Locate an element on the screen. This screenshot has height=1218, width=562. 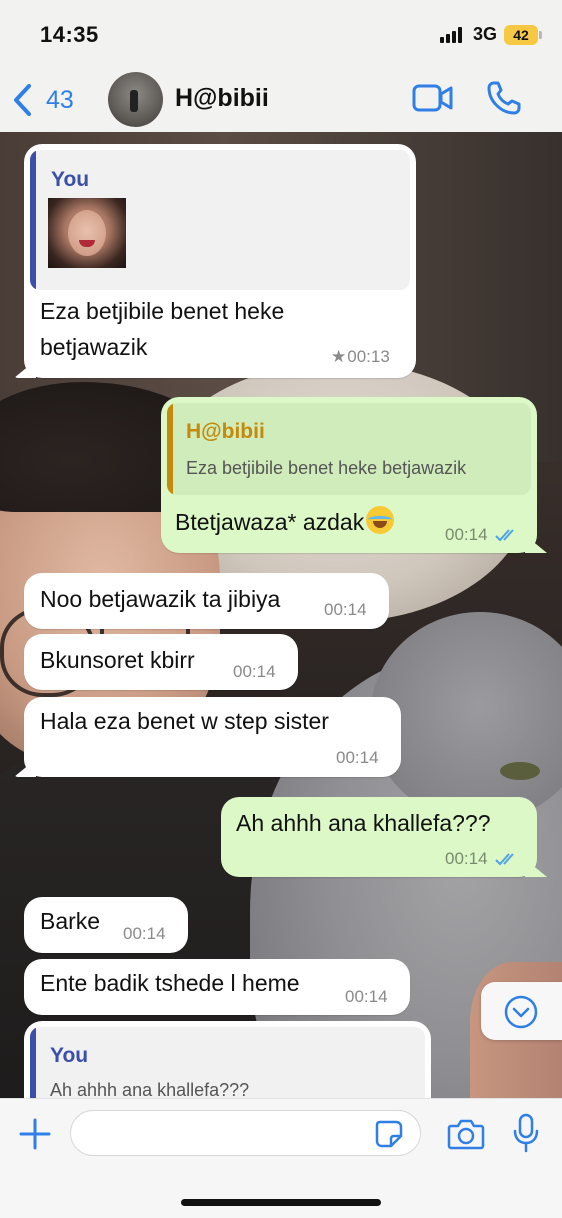
home-indicator is located at coordinates (281, 1202).